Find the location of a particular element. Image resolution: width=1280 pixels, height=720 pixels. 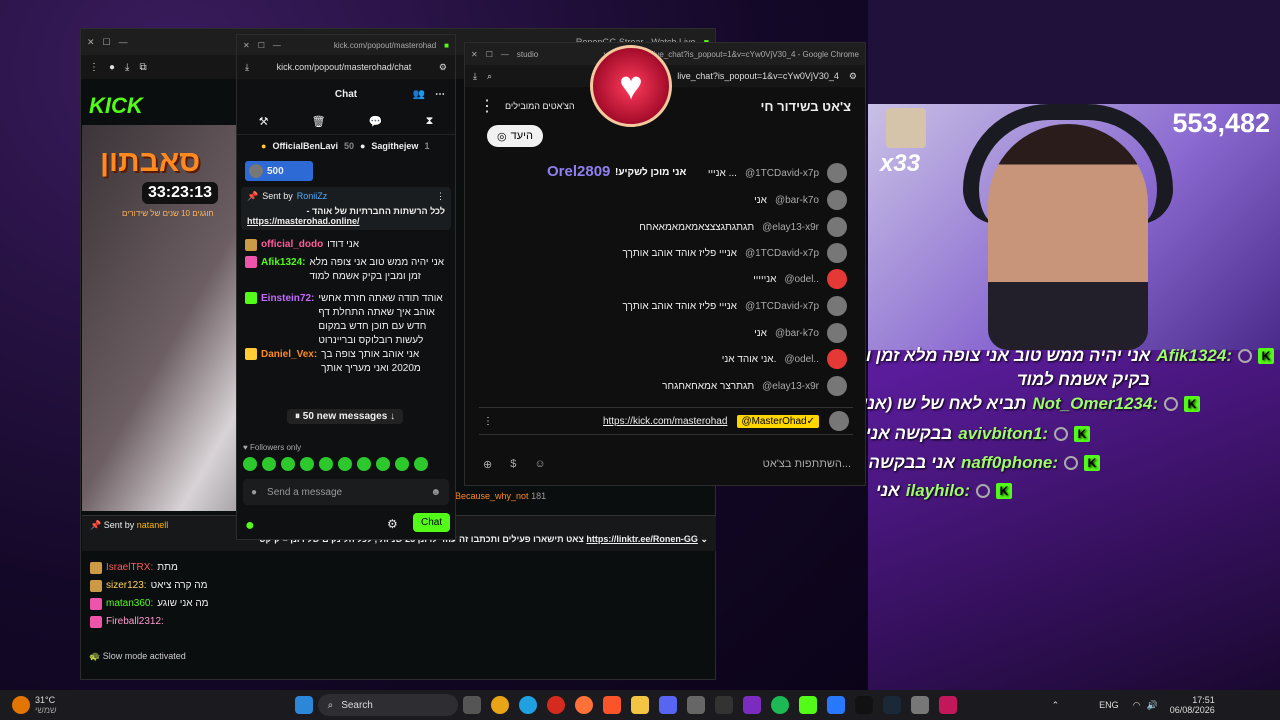

message-input: ● Send a message ☻ is located at coordinates (346, 492).